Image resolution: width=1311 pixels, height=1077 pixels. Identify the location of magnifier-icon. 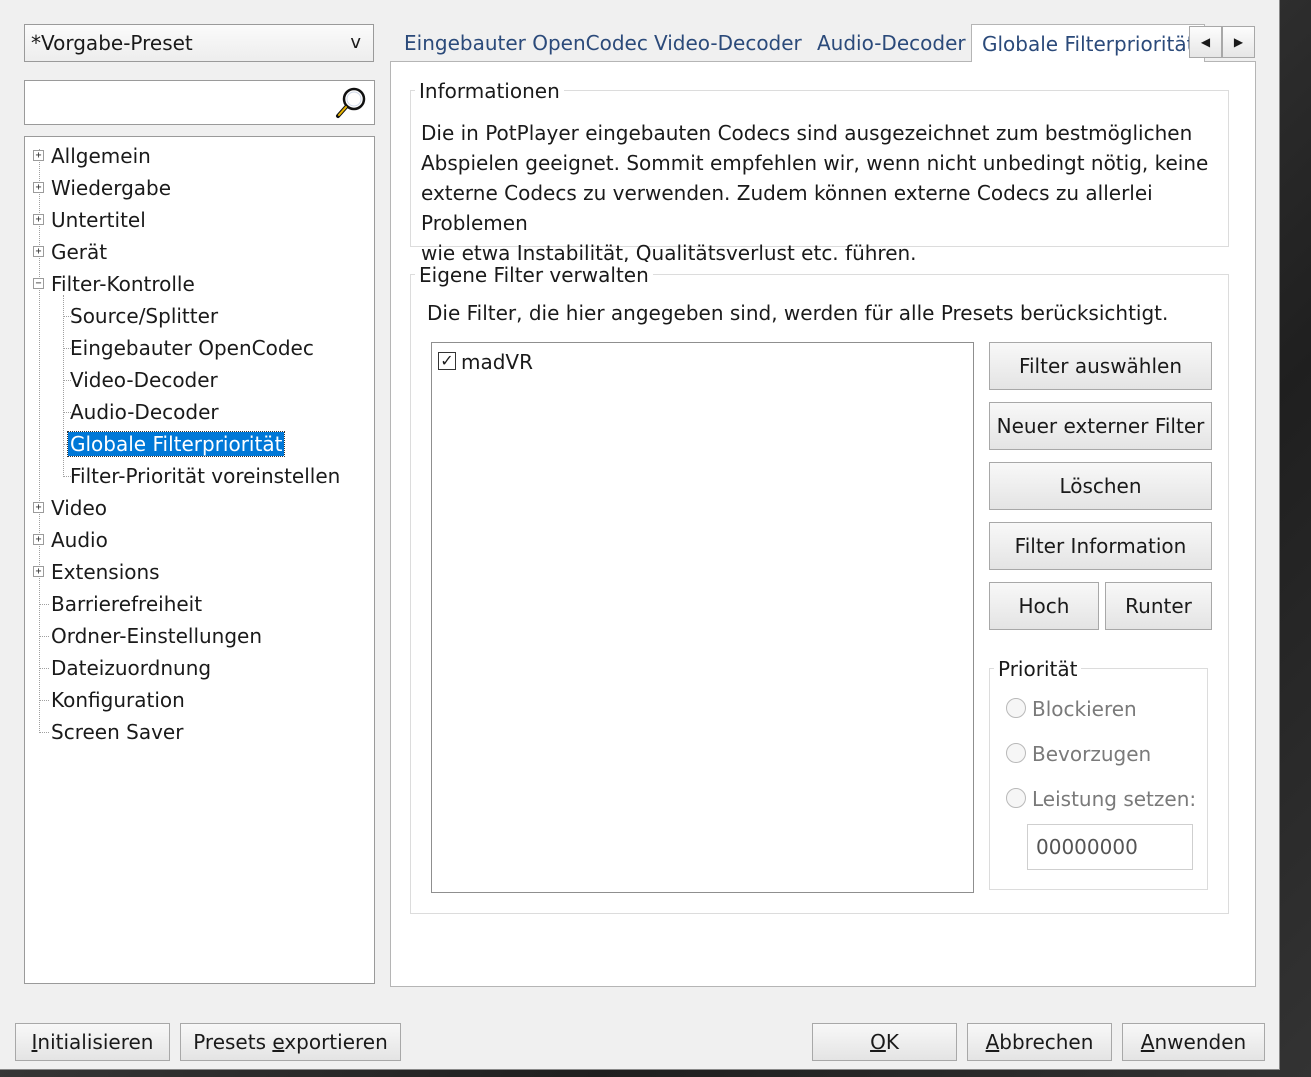
(351, 103).